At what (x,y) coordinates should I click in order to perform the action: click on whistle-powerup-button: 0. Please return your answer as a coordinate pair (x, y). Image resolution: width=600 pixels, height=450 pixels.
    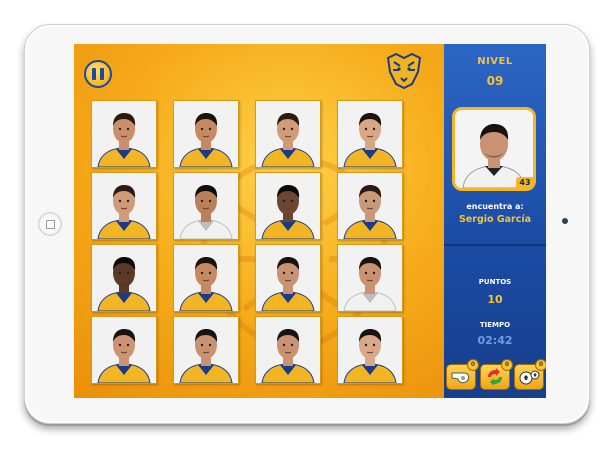
    Looking at the image, I should click on (462, 374).